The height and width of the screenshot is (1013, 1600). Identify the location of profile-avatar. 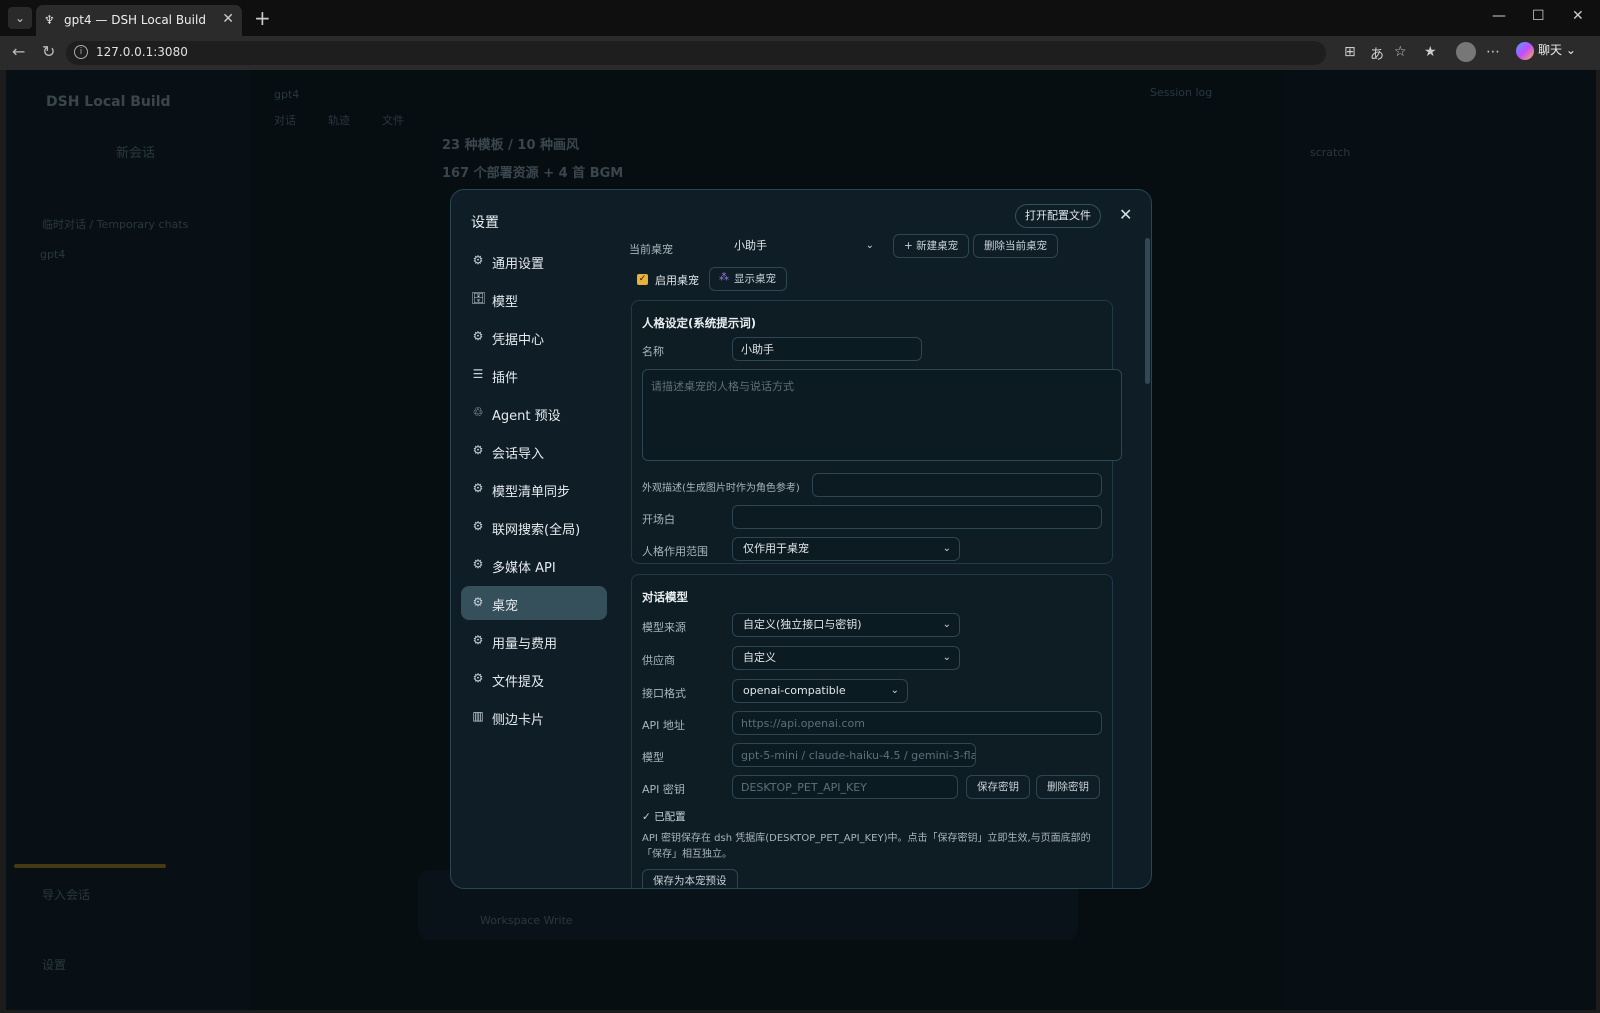
(1466, 52).